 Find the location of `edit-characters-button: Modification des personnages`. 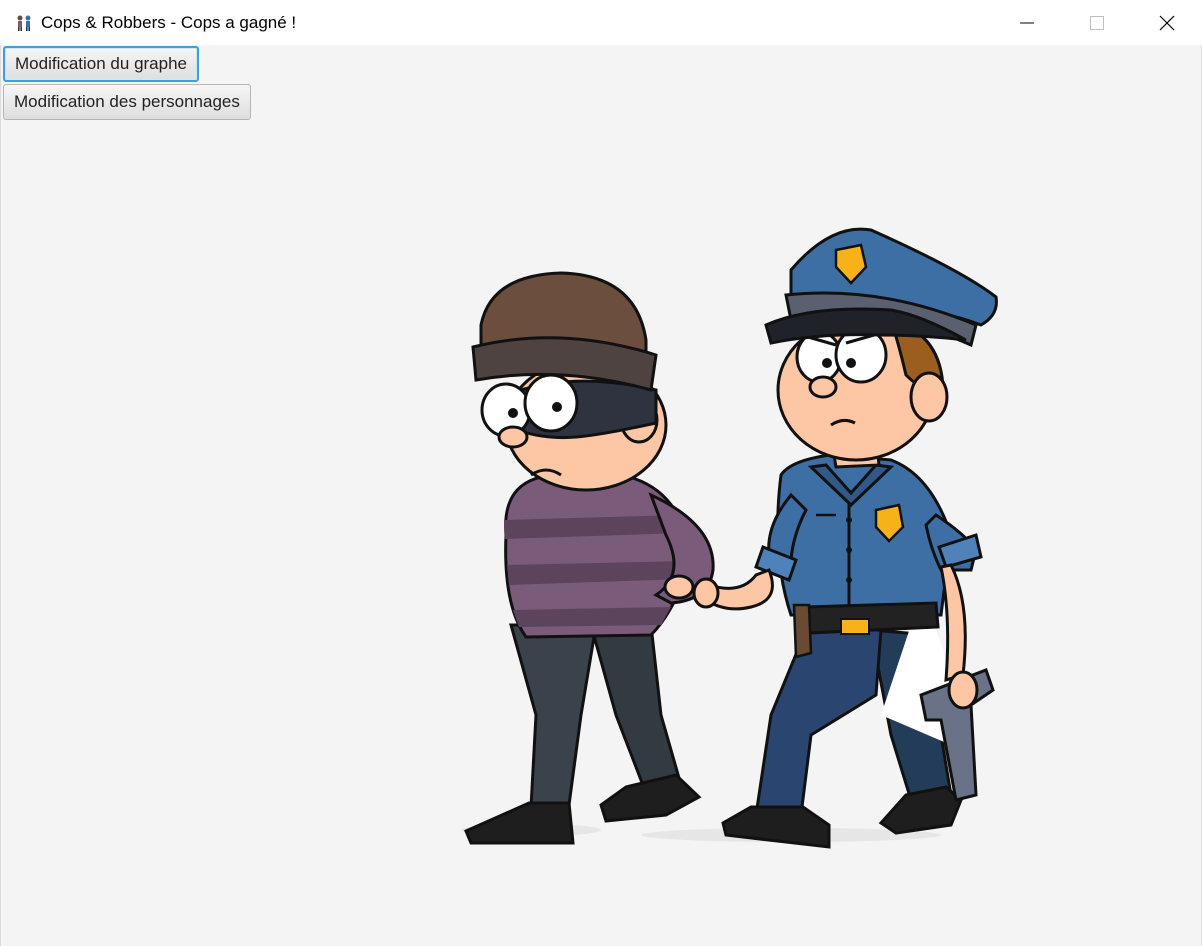

edit-characters-button: Modification des personnages is located at coordinates (127, 102).